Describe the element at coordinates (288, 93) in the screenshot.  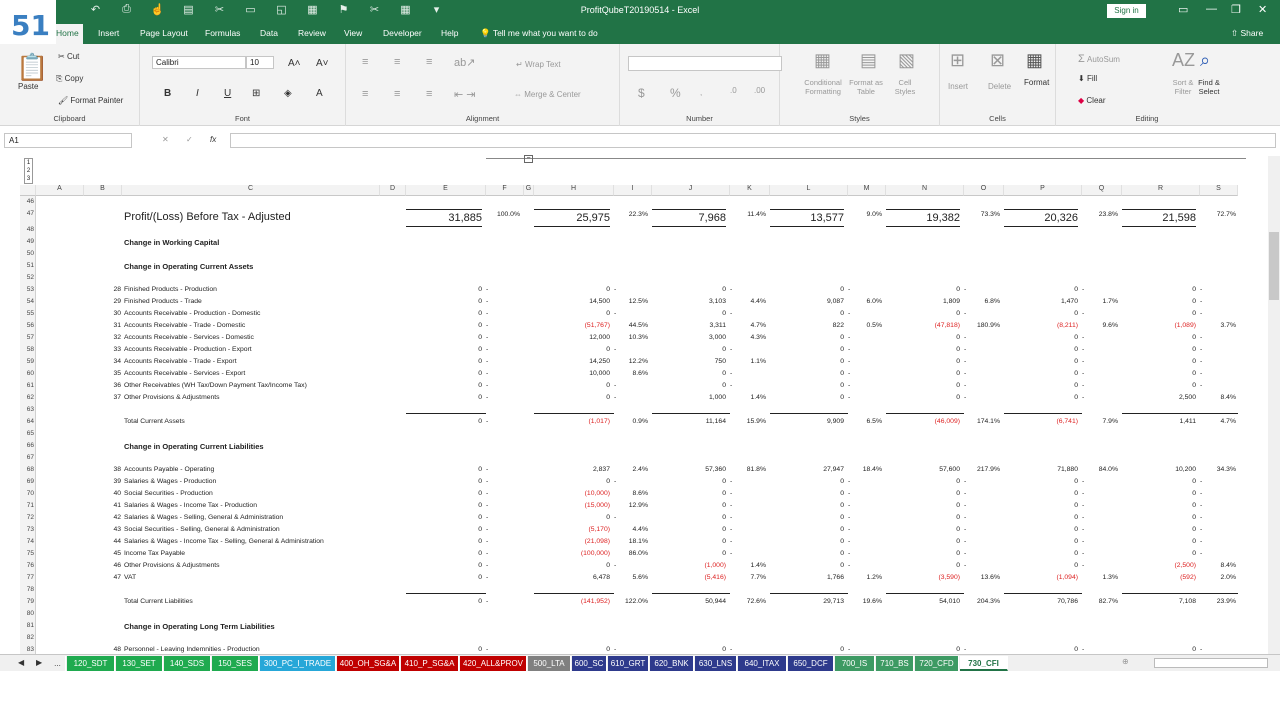
I see `fill-color-icon: ◈` at that location.